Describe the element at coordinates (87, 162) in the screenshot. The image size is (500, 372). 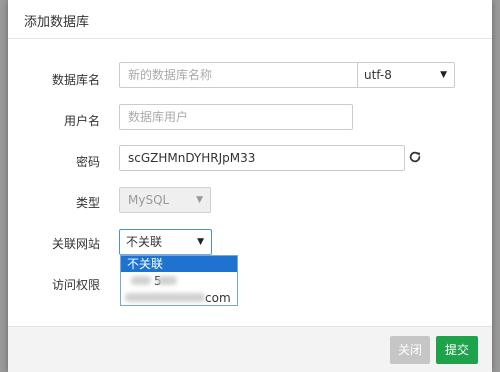
I see `password-label: 密码` at that location.